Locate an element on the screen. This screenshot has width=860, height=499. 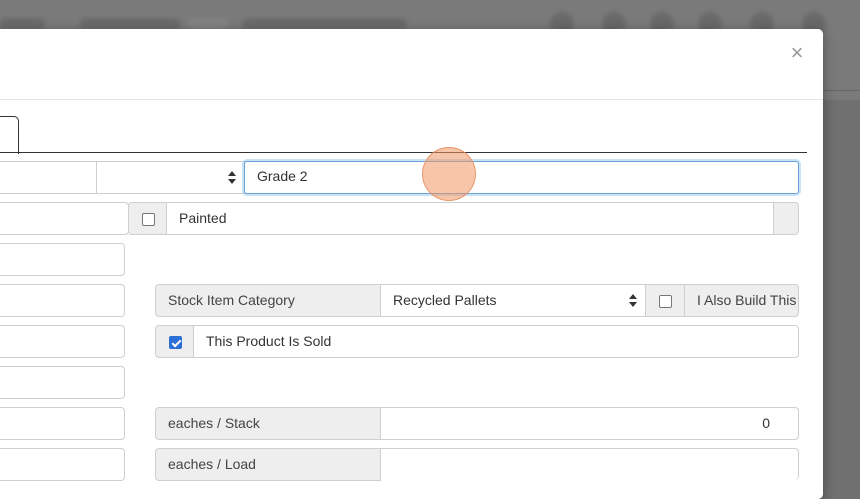
painted-checkbox is located at coordinates (148, 219).